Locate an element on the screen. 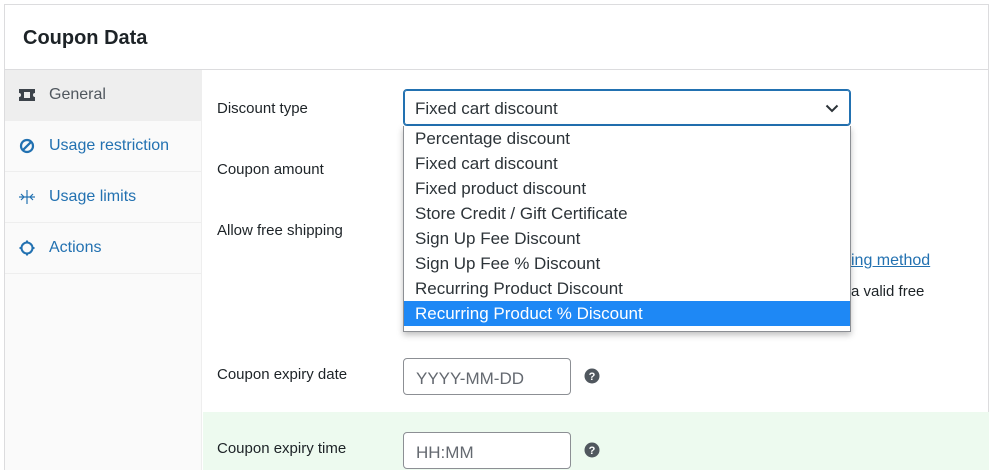  ticket-icon is located at coordinates (27, 95).